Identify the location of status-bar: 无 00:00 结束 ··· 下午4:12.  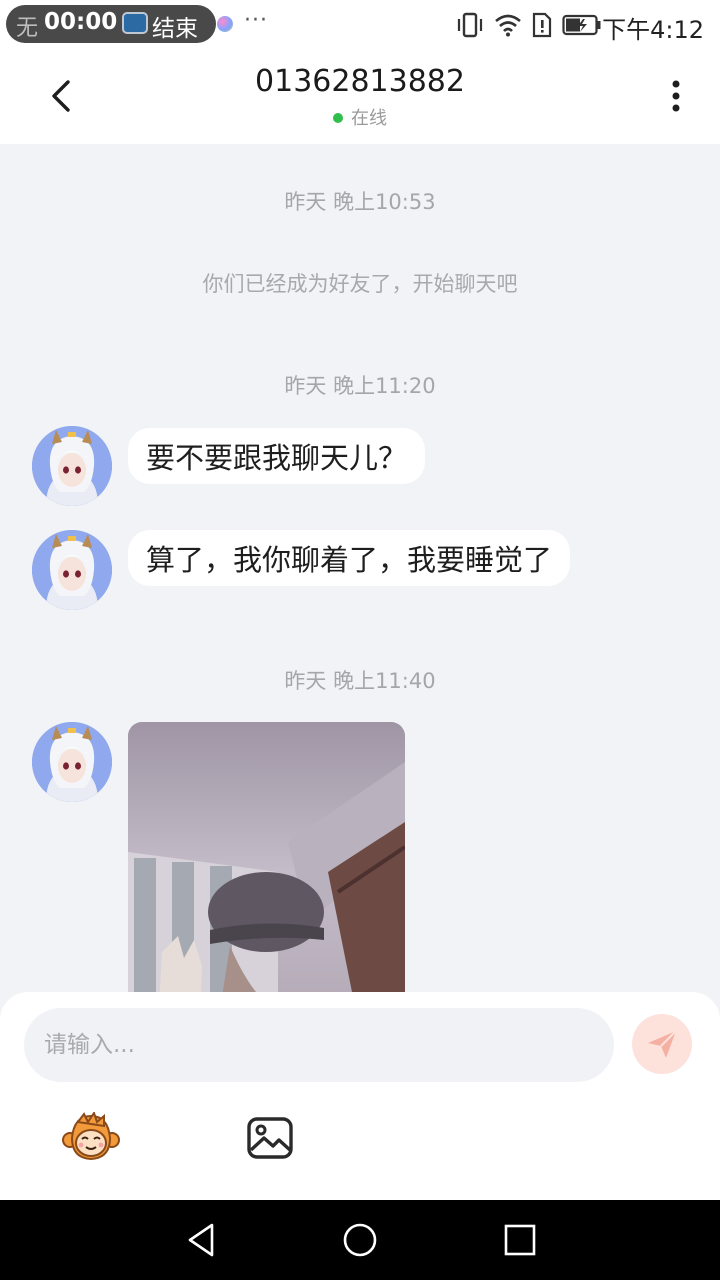
(360, 24).